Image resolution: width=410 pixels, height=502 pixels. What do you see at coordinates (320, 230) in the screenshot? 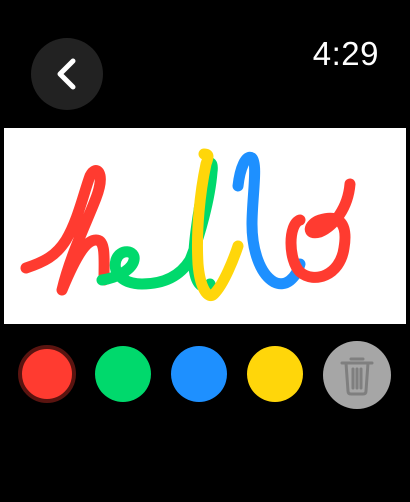
I see `stroke-red-o` at bounding box center [320, 230].